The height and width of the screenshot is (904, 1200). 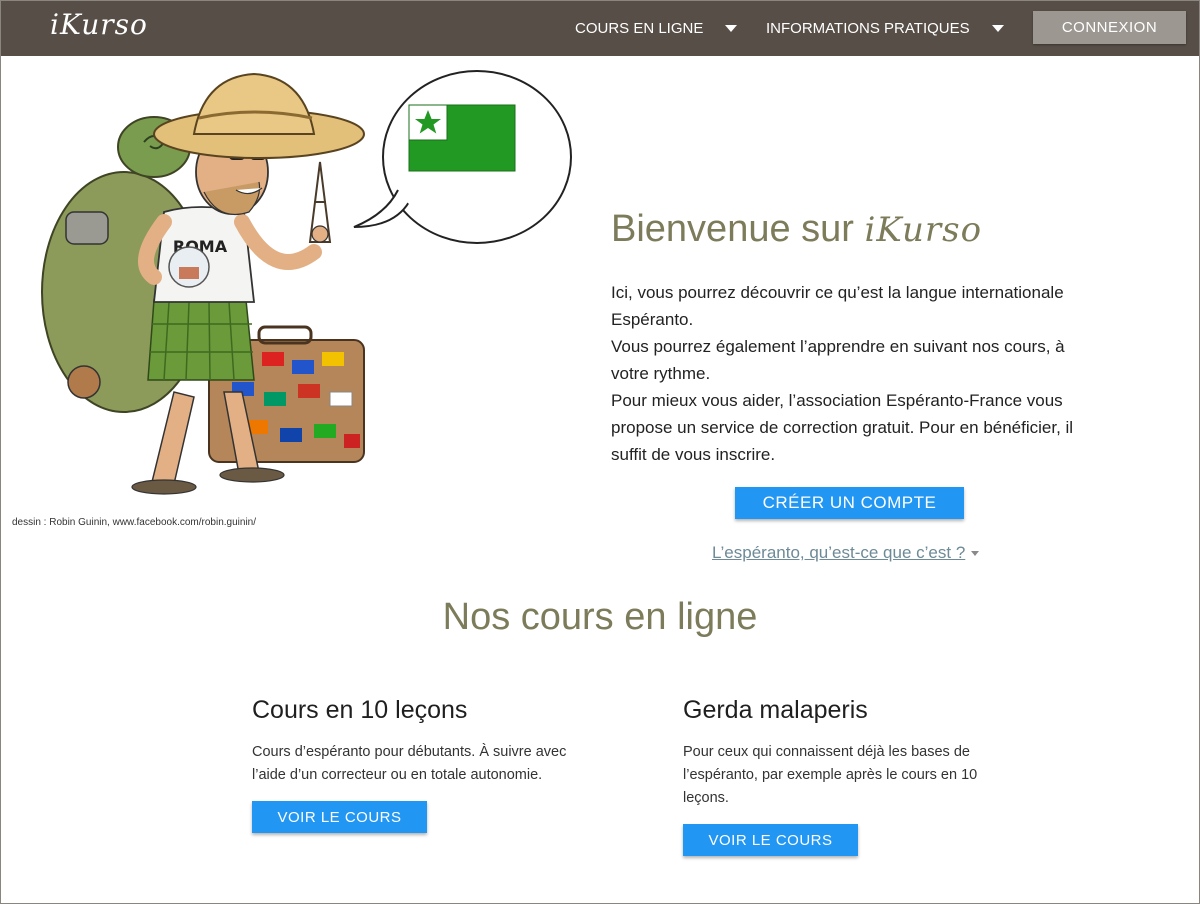 What do you see at coordinates (360, 710) in the screenshot?
I see `course-title: Cours en 10 leçons` at bounding box center [360, 710].